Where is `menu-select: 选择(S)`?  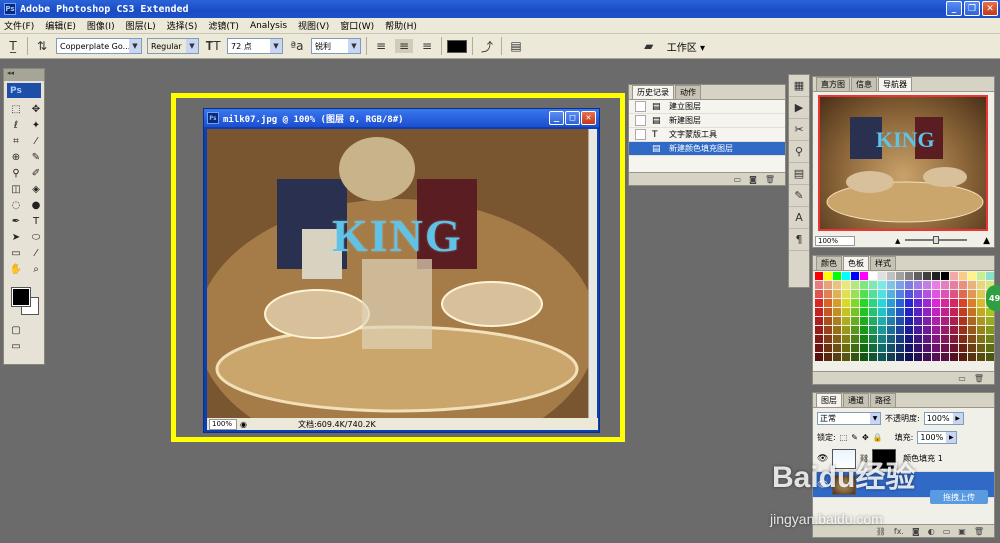
menu-select: 选择(S) is located at coordinates (182, 25).